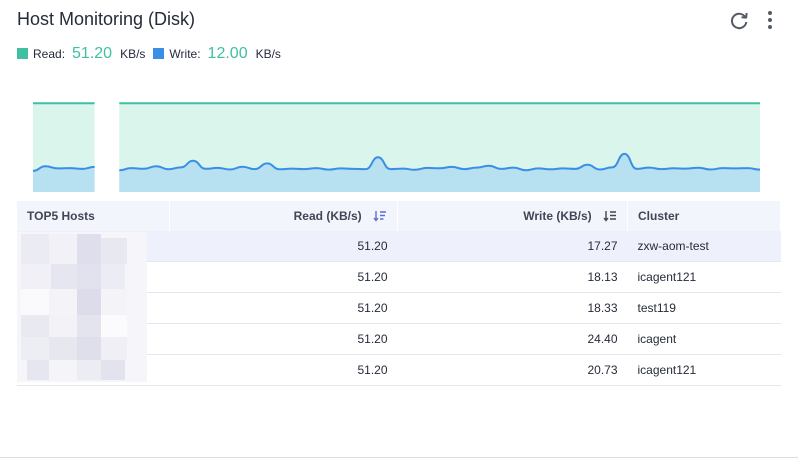 The height and width of the screenshot is (460, 798). I want to click on write-legend-unit: KB/s, so click(268, 54).